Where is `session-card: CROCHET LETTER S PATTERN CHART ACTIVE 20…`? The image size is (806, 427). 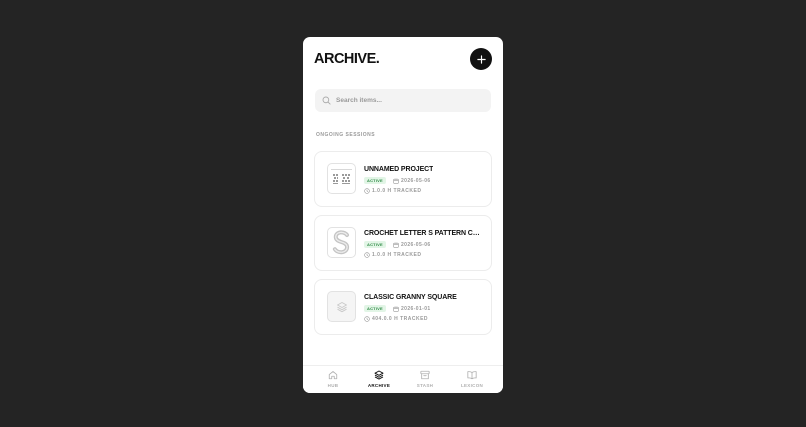
session-card: CROCHET LETTER S PATTERN CHART ACTIVE 20… is located at coordinates (403, 243).